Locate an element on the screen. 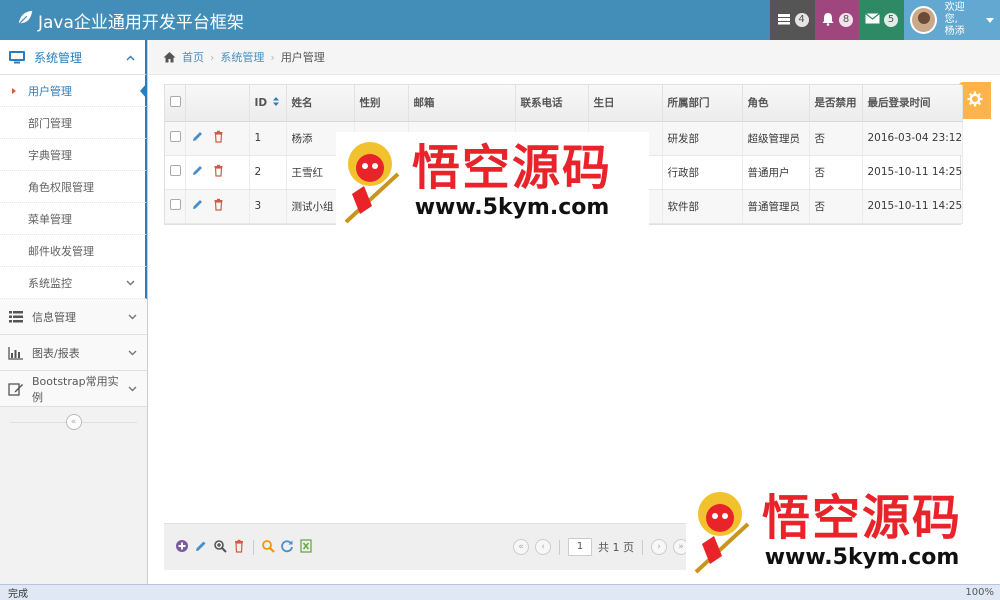  column-header-last-login: 最后登录时间 is located at coordinates (912, 103).